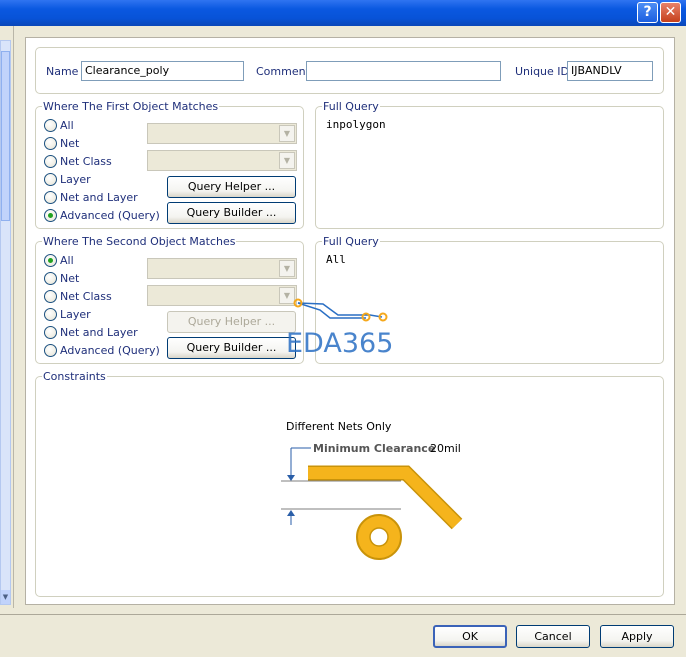 The width and height of the screenshot is (686, 657). I want to click on constraints-title: Constraints, so click(74, 376).